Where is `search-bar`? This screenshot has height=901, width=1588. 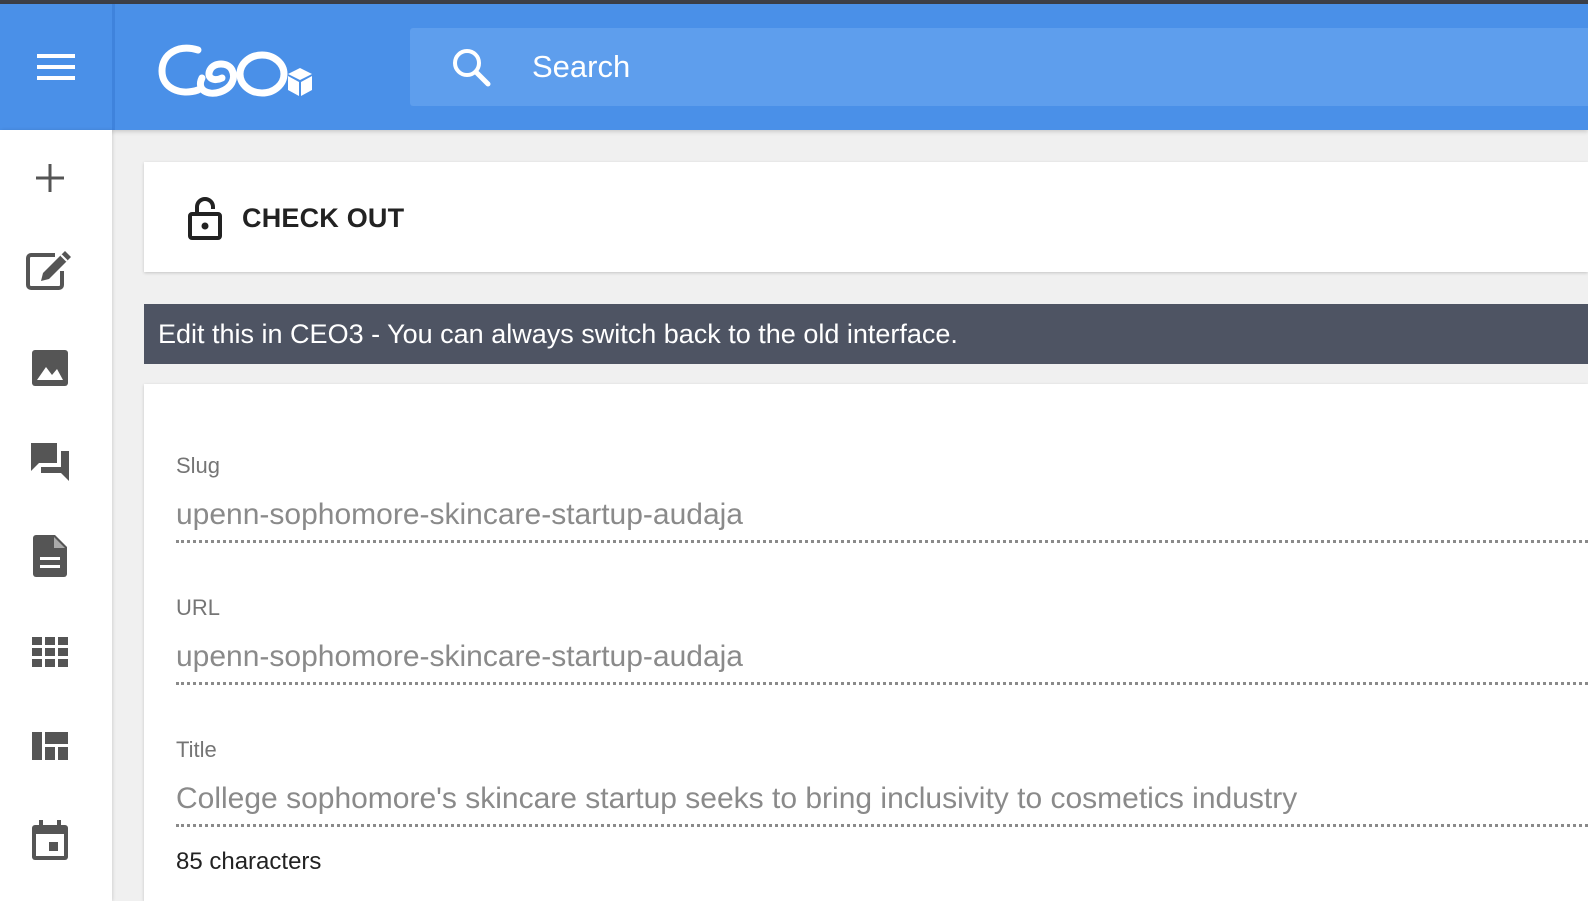
search-bar is located at coordinates (999, 67).